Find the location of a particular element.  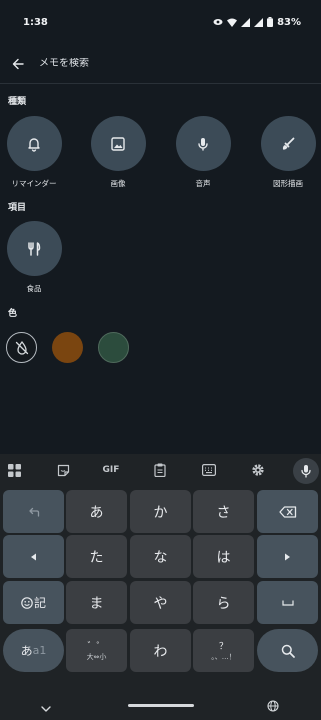

key-na: な is located at coordinates (160, 556).